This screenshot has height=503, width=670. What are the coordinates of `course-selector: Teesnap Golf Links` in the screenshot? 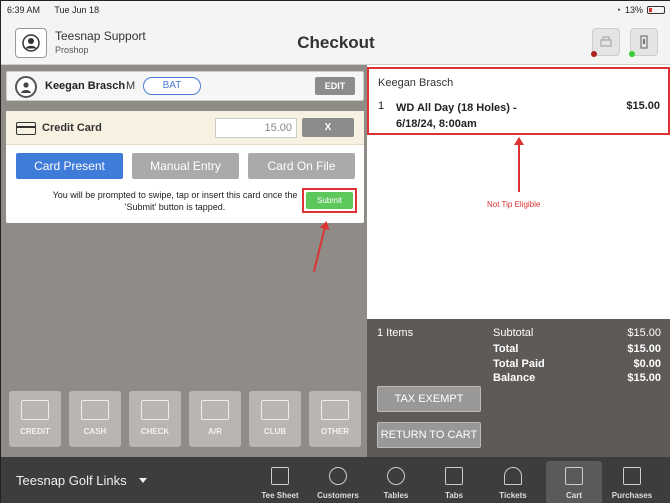 It's located at (71, 480).